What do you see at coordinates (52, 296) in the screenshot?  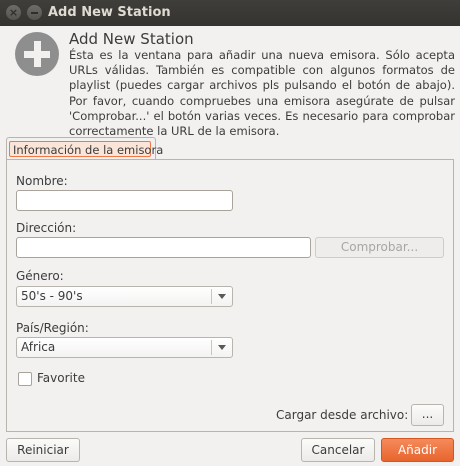 I see `genre-select-value: 50's - 90's` at bounding box center [52, 296].